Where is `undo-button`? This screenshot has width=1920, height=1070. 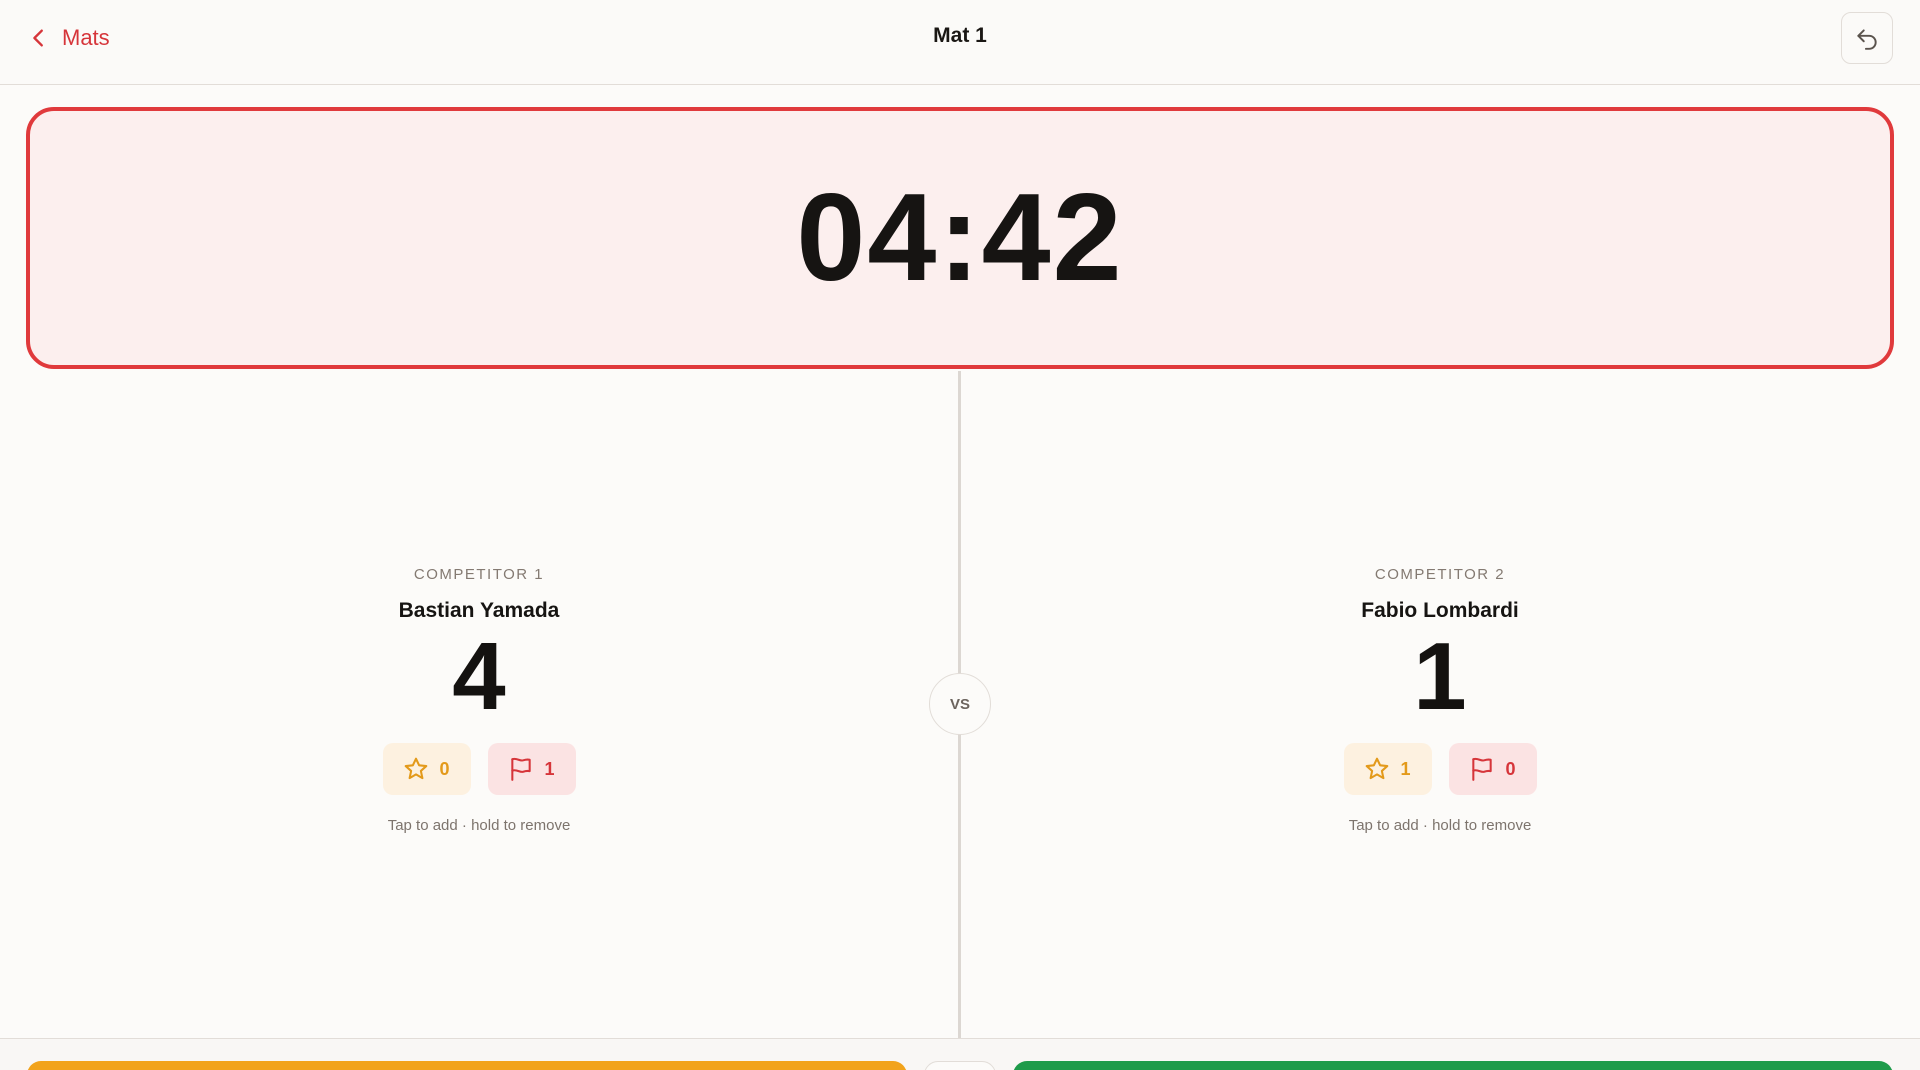 undo-button is located at coordinates (1867, 38).